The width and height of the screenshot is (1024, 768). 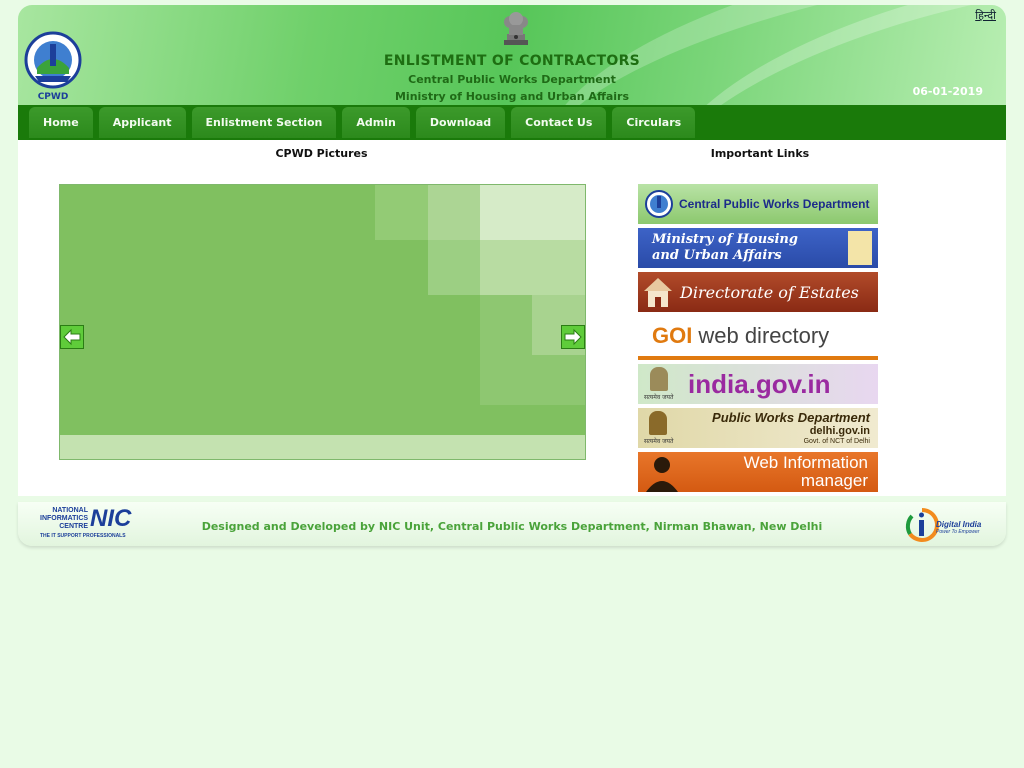 What do you see at coordinates (922, 525) in the screenshot?
I see `digital-india-icon` at bounding box center [922, 525].